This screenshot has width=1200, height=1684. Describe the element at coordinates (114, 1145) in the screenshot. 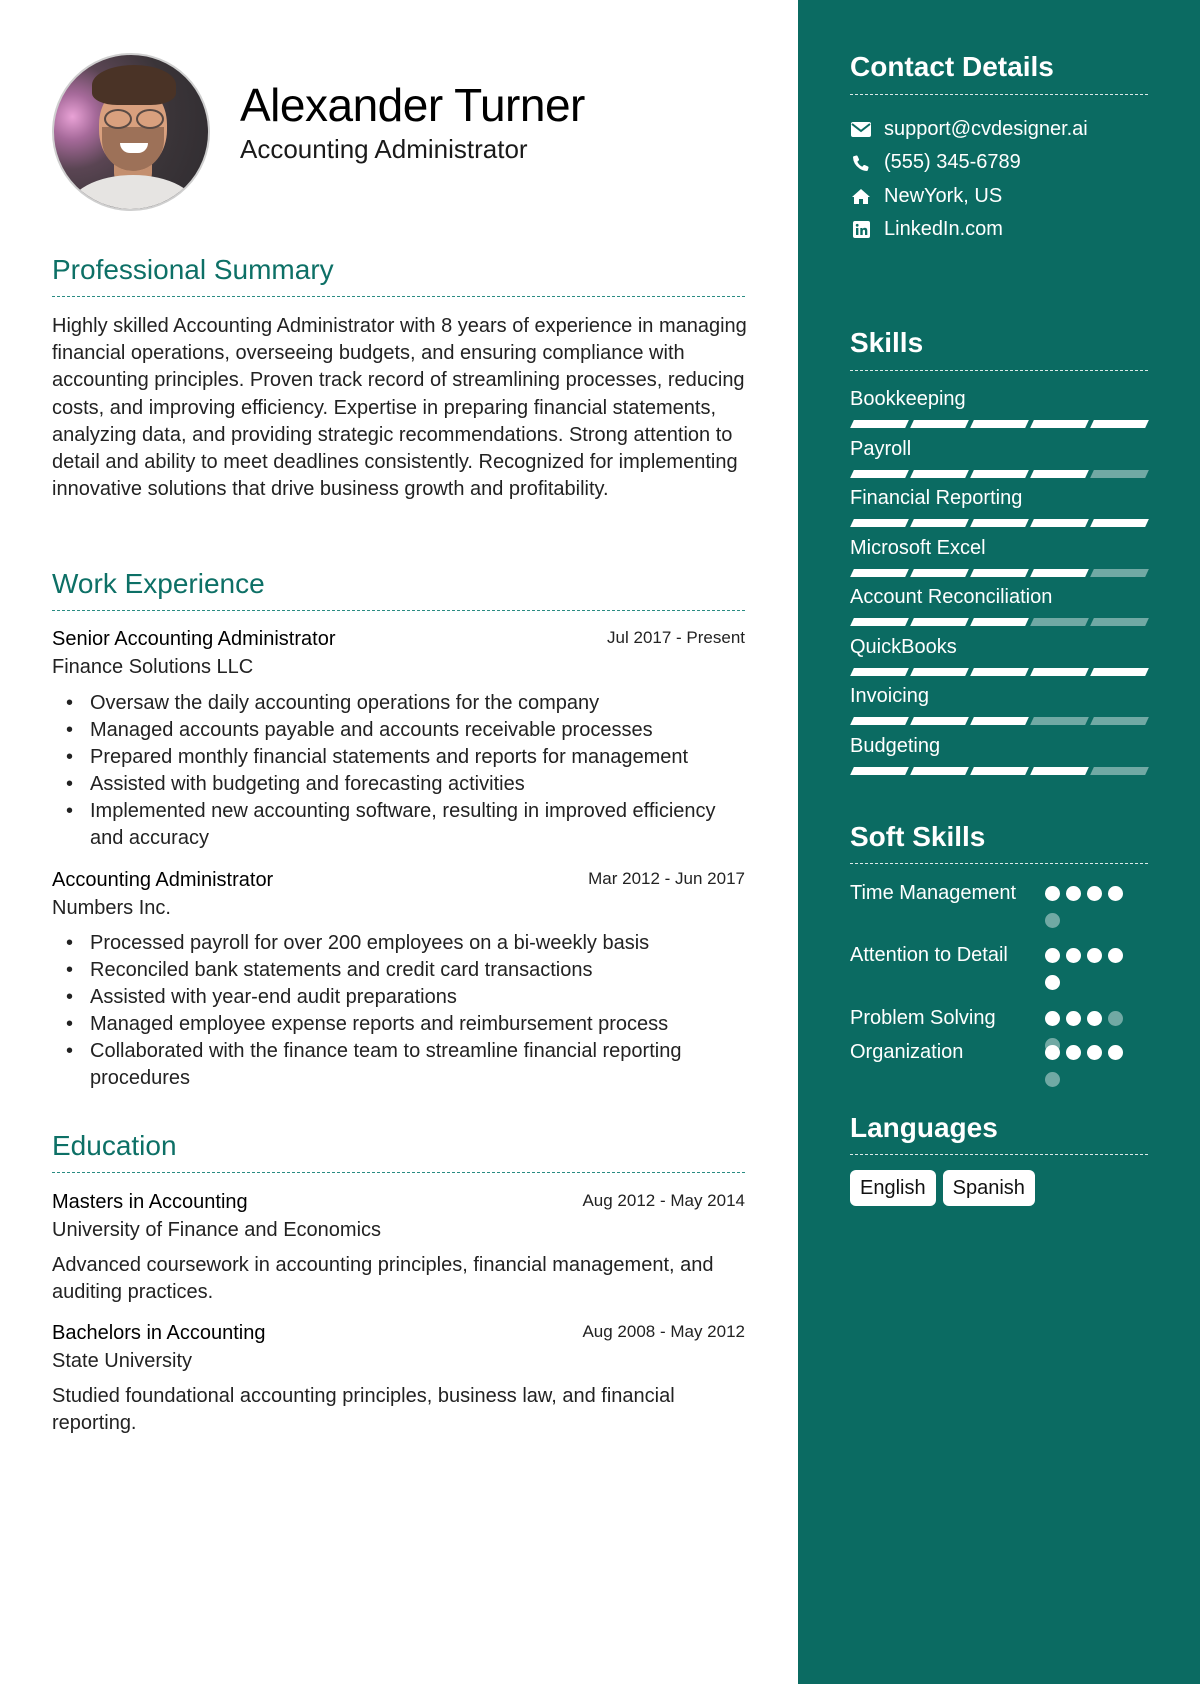

I see `education-heading: Education` at that location.